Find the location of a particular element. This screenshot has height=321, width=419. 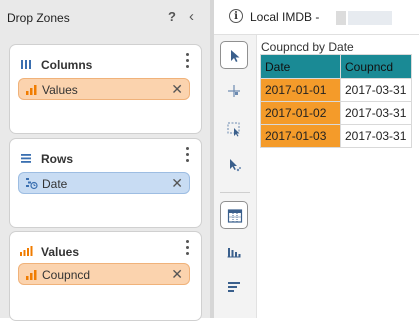

column-header-date: Date is located at coordinates (300, 66).